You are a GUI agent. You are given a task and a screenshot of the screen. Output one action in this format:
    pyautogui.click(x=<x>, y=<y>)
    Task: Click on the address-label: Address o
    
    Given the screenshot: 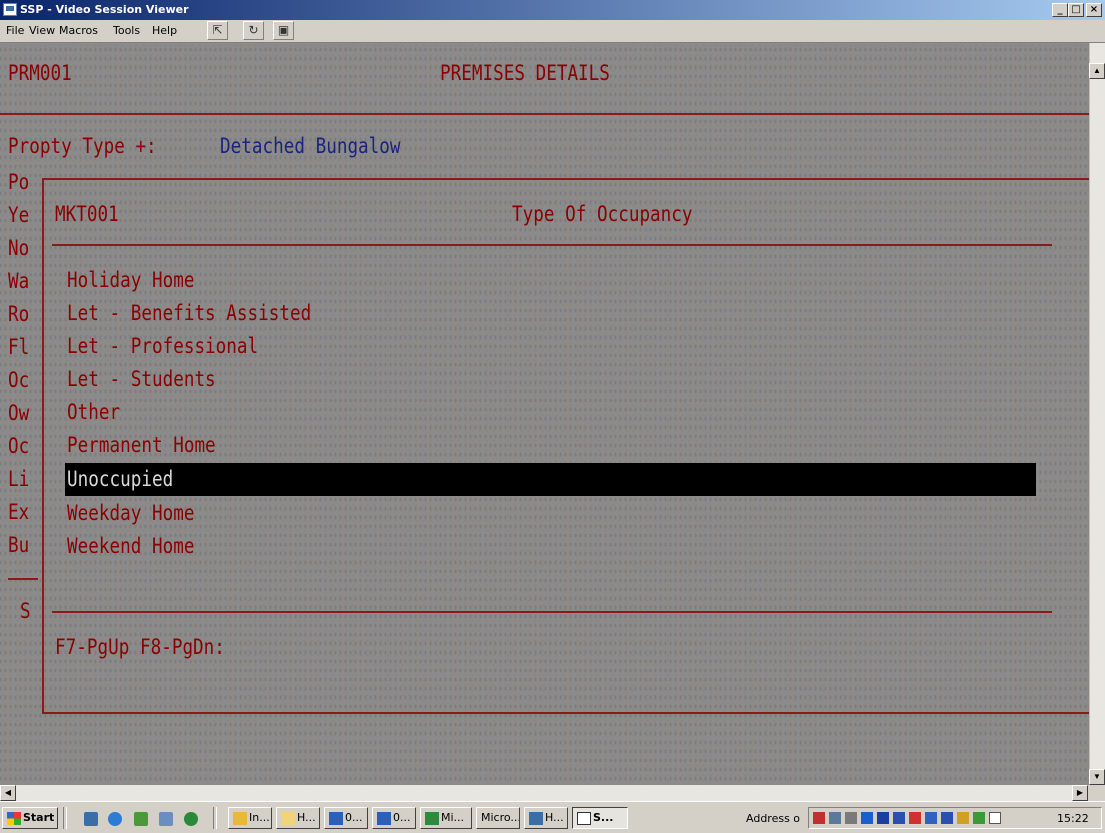 What is the action you would take?
    pyautogui.click(x=773, y=818)
    